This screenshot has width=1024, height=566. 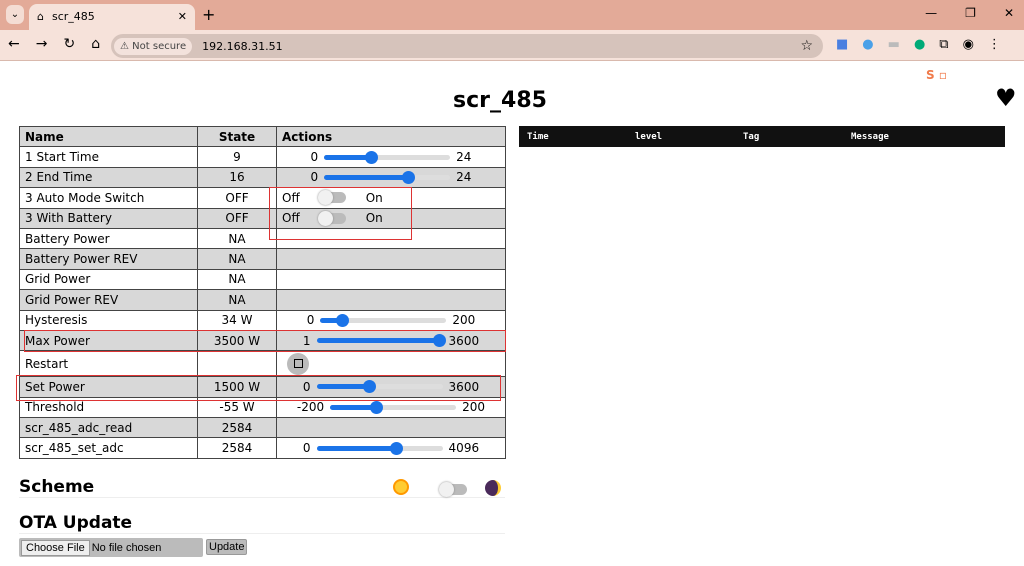 What do you see at coordinates (751, 136) in the screenshot?
I see `log-header-tag: Tag` at bounding box center [751, 136].